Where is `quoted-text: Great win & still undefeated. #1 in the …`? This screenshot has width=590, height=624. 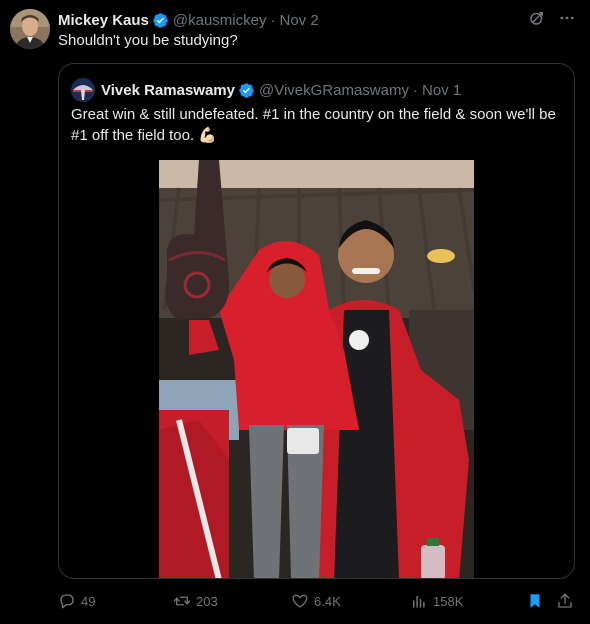 quoted-text: Great win & still undefeated. #1 in the … is located at coordinates (313, 125).